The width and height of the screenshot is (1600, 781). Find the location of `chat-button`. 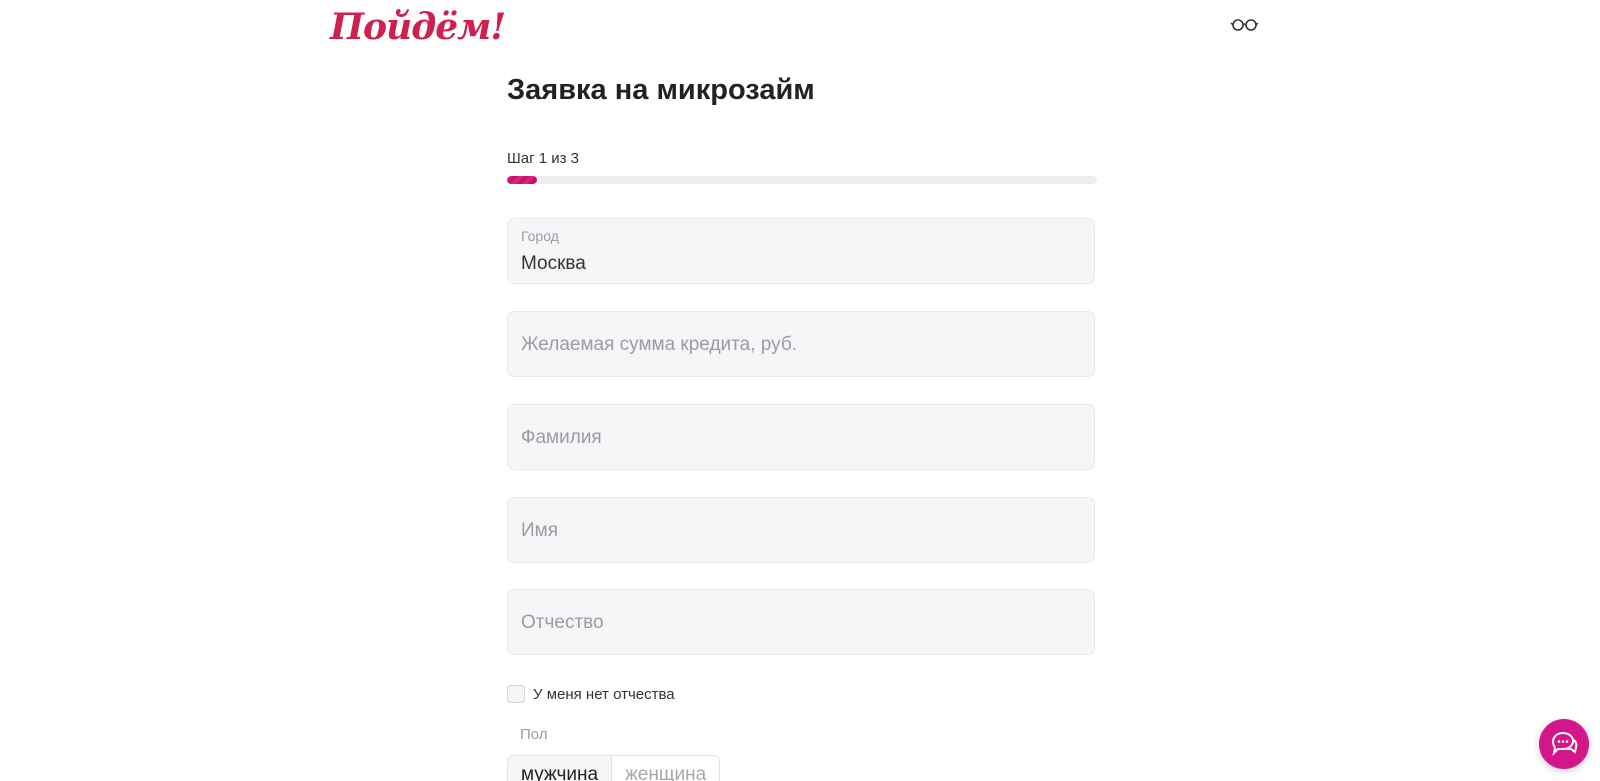

chat-button is located at coordinates (1564, 744).